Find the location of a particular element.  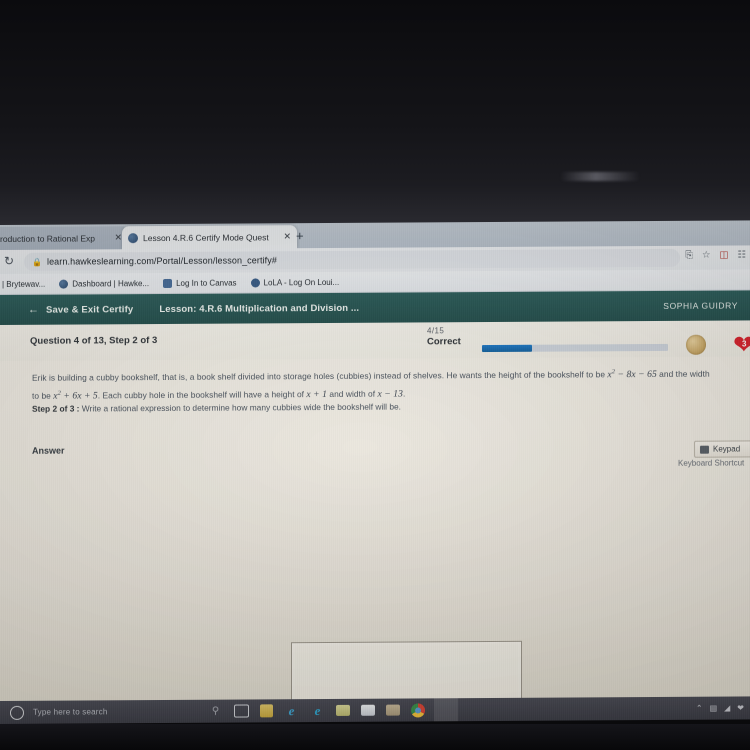

progress-bar-fill is located at coordinates (507, 348).